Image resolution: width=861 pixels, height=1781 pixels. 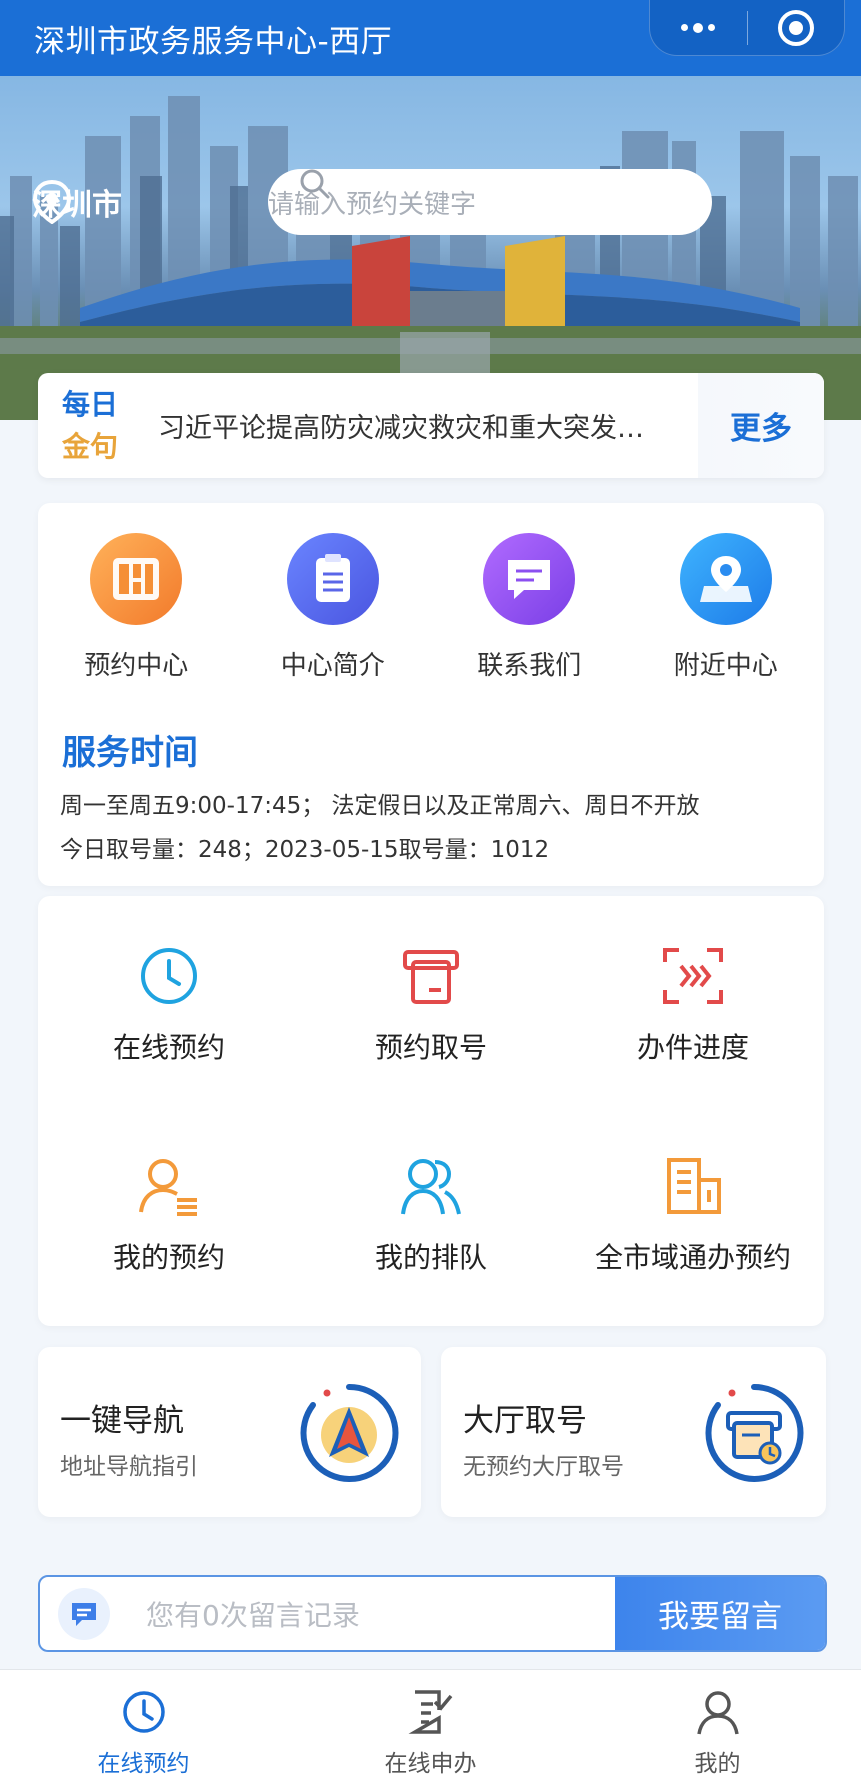 I want to click on grid-item-my-queue: 我的排队, so click(x=431, y=1215).